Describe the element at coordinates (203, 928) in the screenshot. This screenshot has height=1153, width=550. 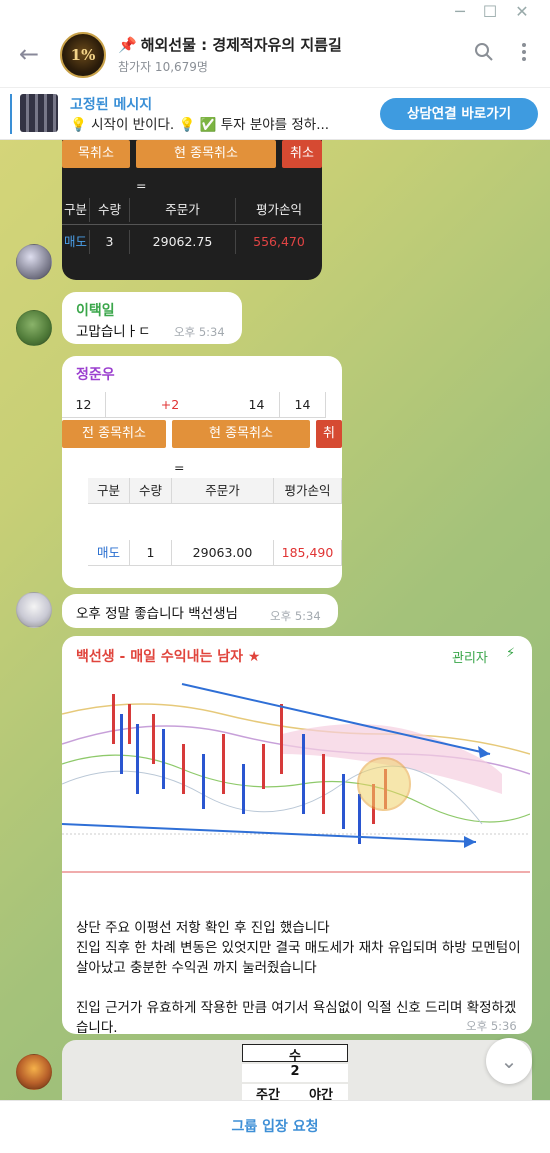
I see `post-line: 상단 주요 이평선 저항 확인 후 진입 했습니다` at that location.